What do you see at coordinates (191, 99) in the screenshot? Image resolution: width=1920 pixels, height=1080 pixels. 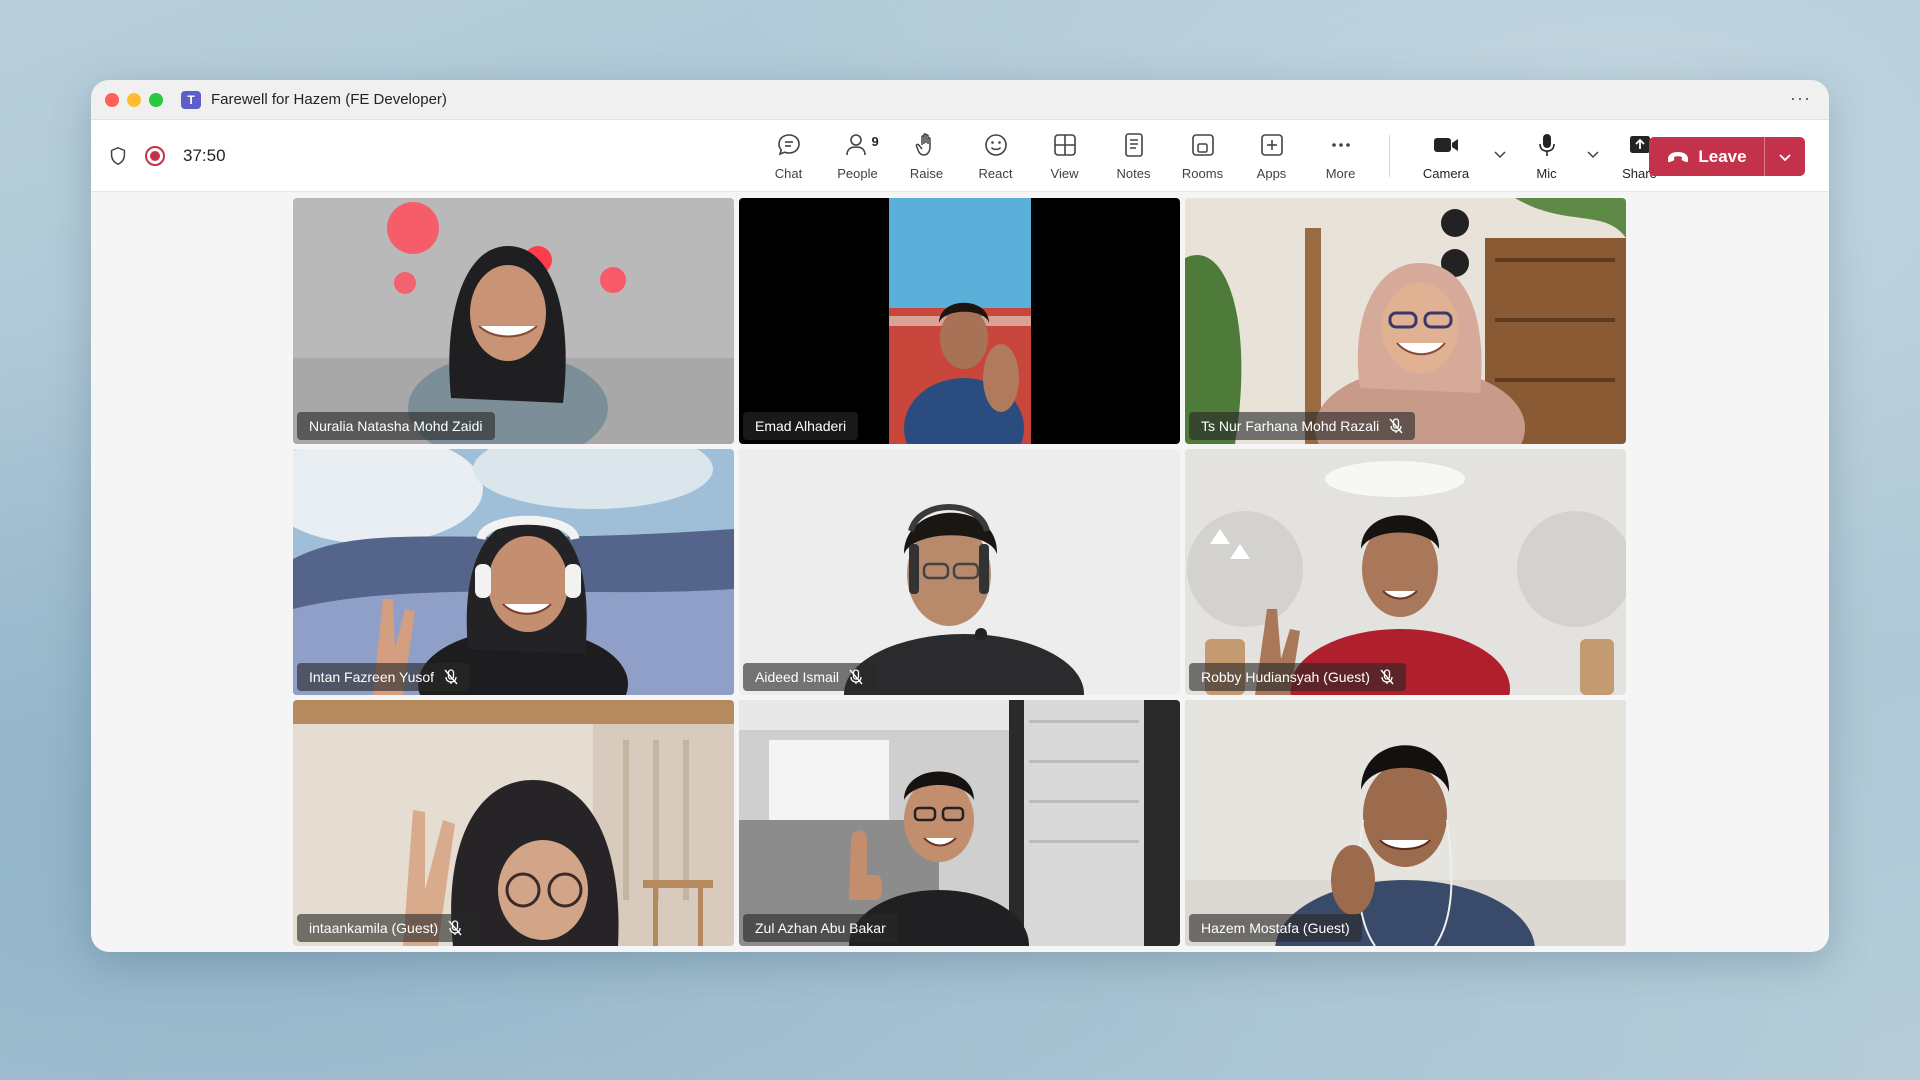 I see `teams-logo-icon: T` at bounding box center [191, 99].